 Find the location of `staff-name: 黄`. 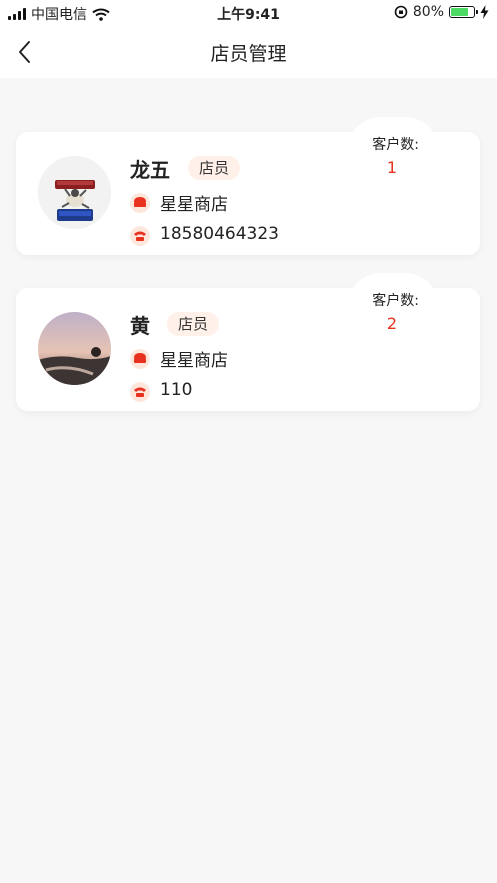

staff-name: 黄 is located at coordinates (140, 326).